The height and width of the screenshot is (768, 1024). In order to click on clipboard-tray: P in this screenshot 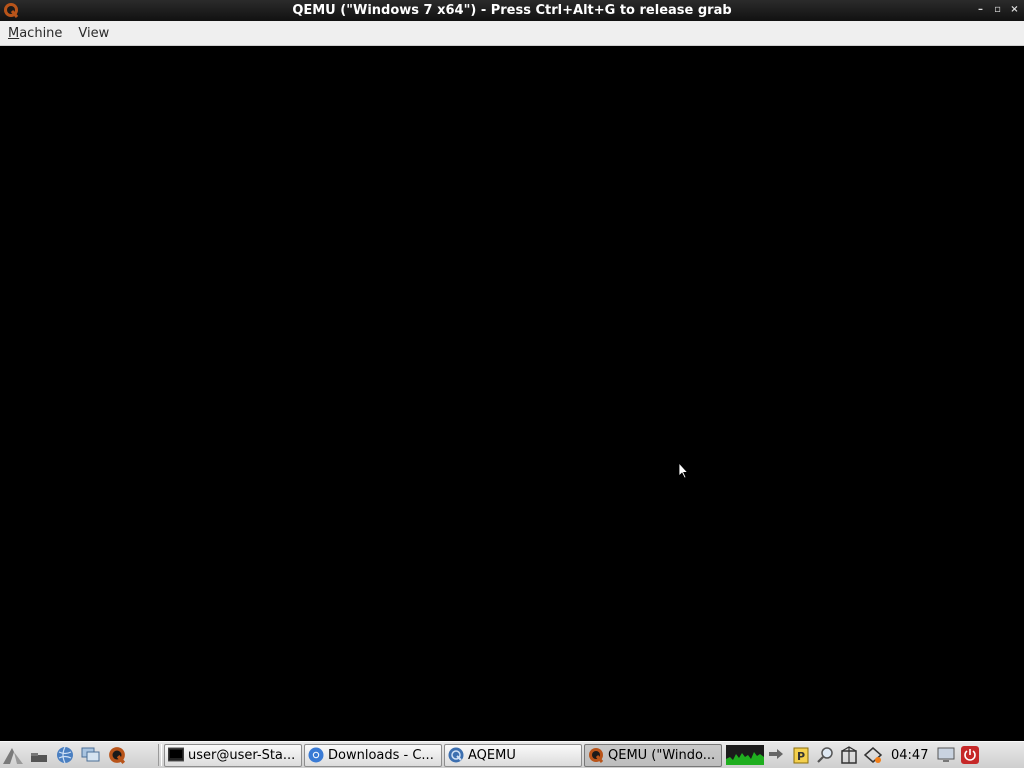, I will do `click(801, 755)`.